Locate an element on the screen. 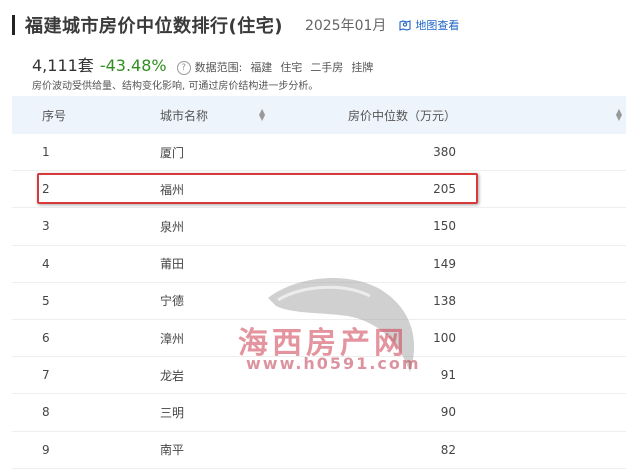 The image size is (640, 469). table-row: 9 南平 82 is located at coordinates (319, 450).